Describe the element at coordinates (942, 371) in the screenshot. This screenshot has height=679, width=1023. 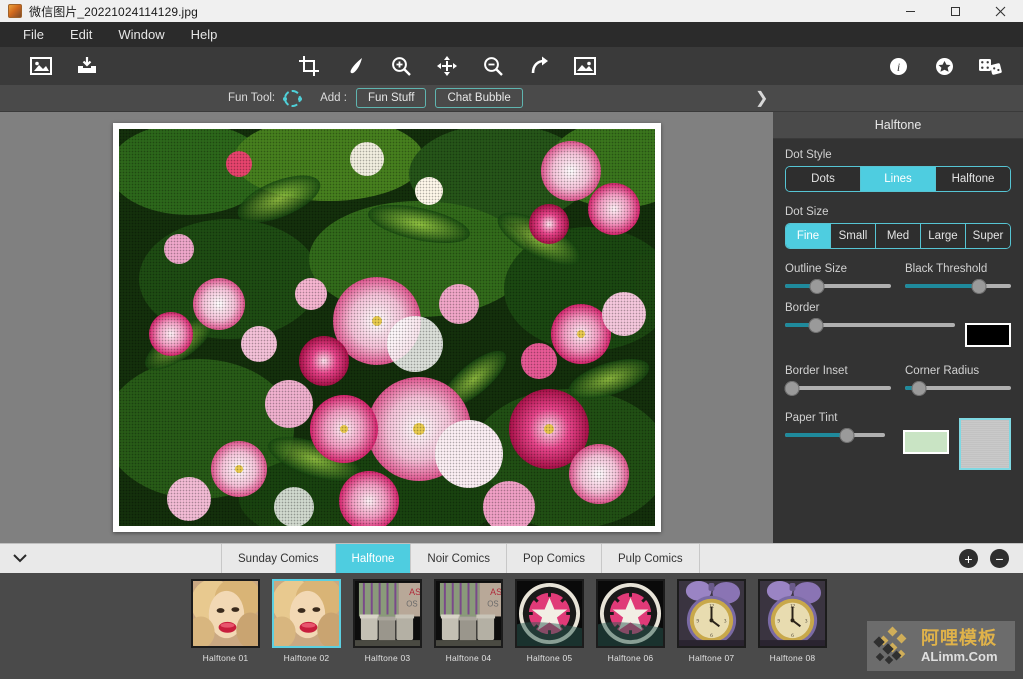
I see `corner-radius-label: Corner Radius` at that location.